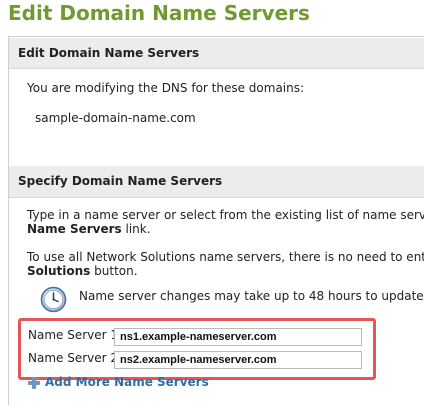 The image size is (424, 405). Describe the element at coordinates (120, 181) in the screenshot. I see `section-header-specify-label: Specify Domain Name Servers` at that location.